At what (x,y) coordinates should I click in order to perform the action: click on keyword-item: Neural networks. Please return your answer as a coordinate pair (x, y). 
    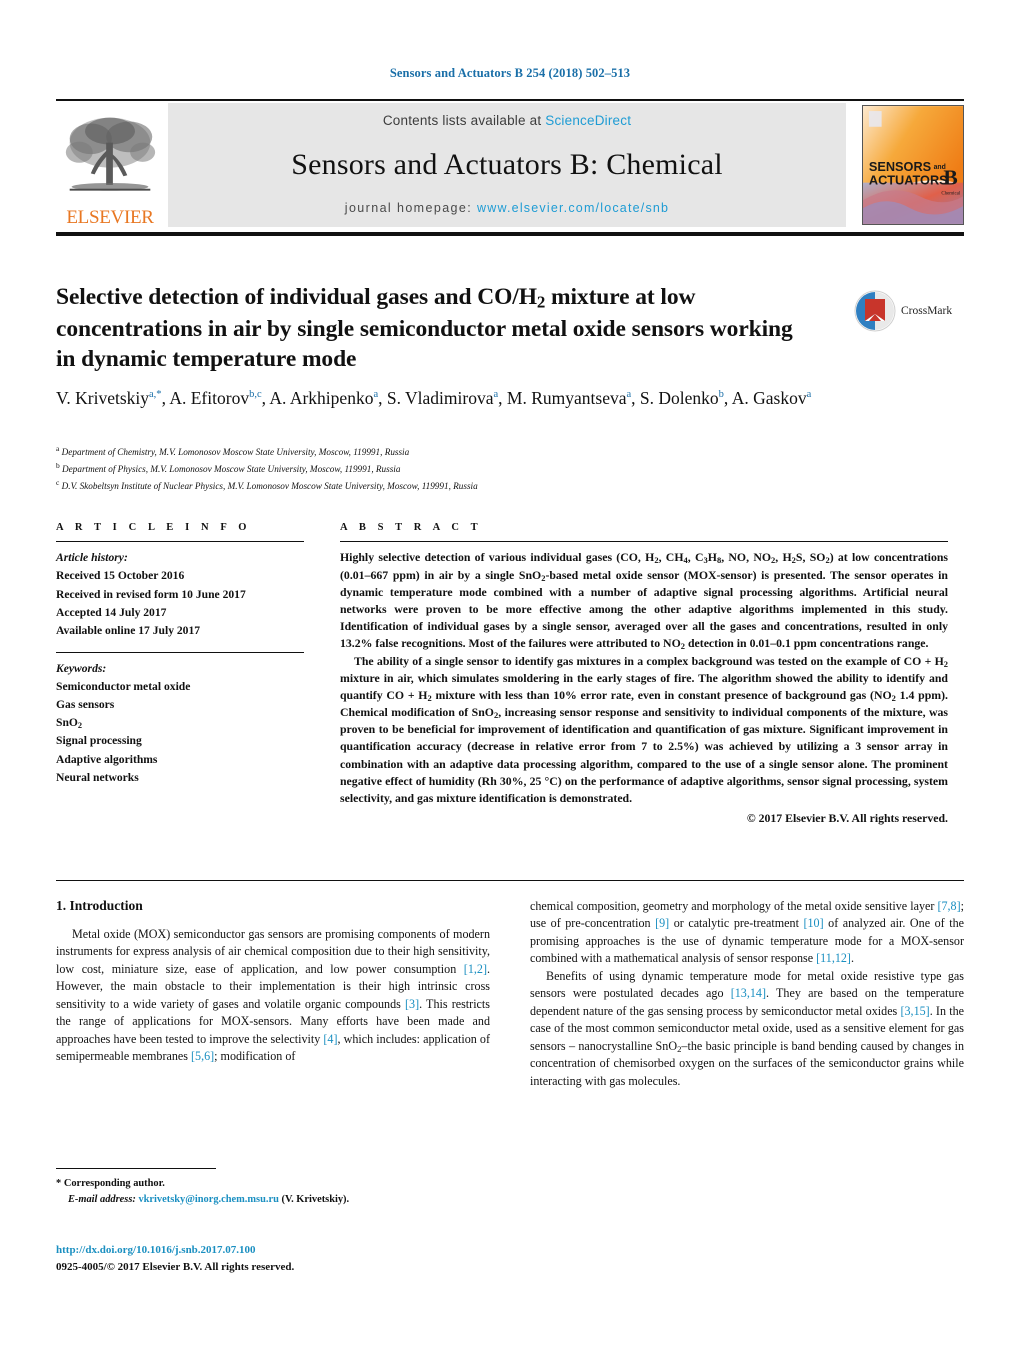
    Looking at the image, I should click on (97, 777).